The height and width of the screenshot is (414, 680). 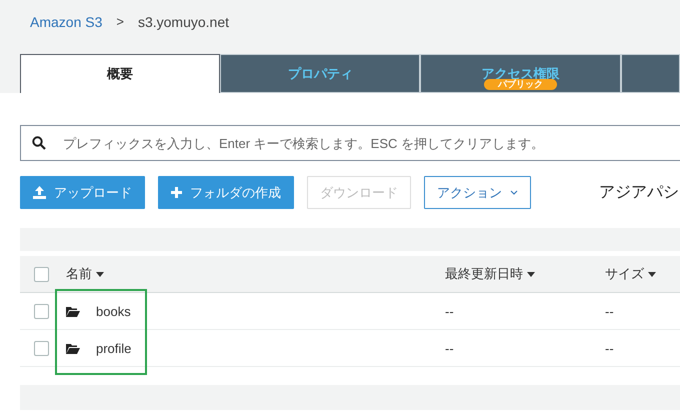 I want to click on region-label: アジアパシ, so click(x=639, y=193).